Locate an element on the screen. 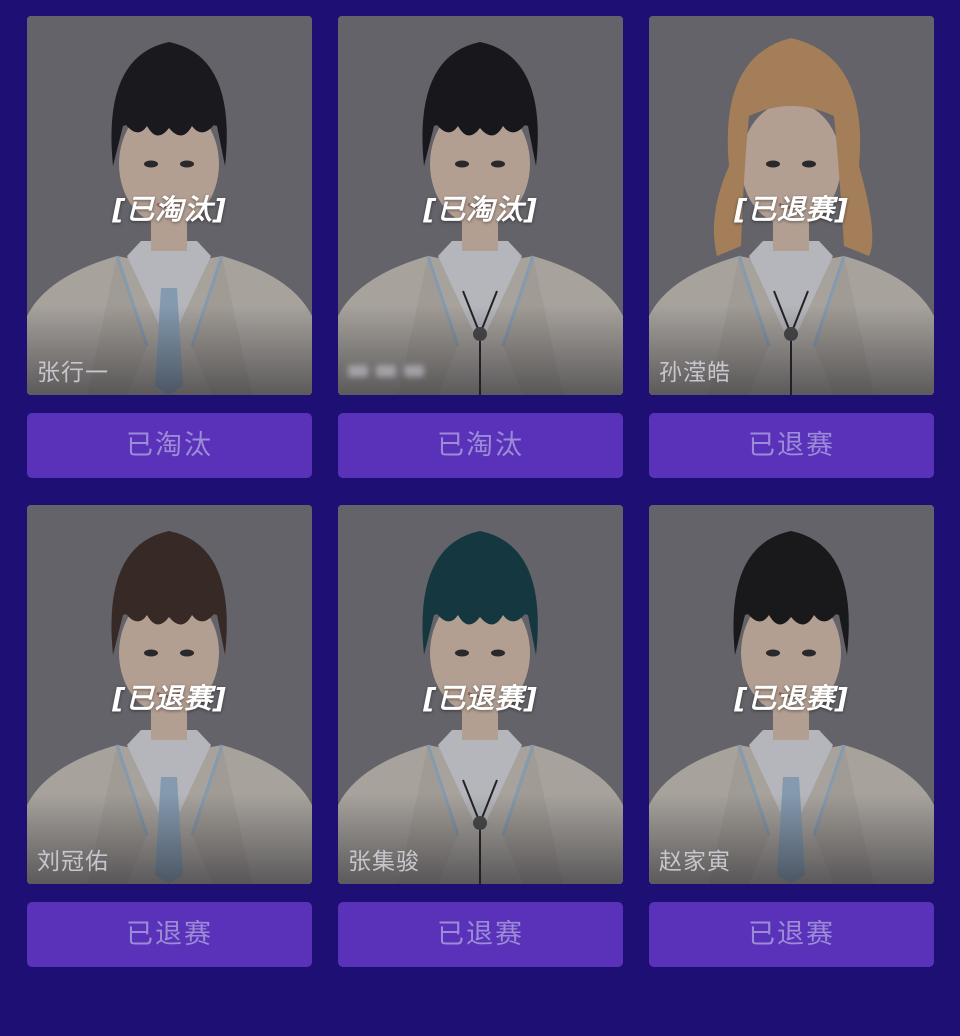 The width and height of the screenshot is (960, 1036). contestant-name: 张行一 is located at coordinates (73, 373).